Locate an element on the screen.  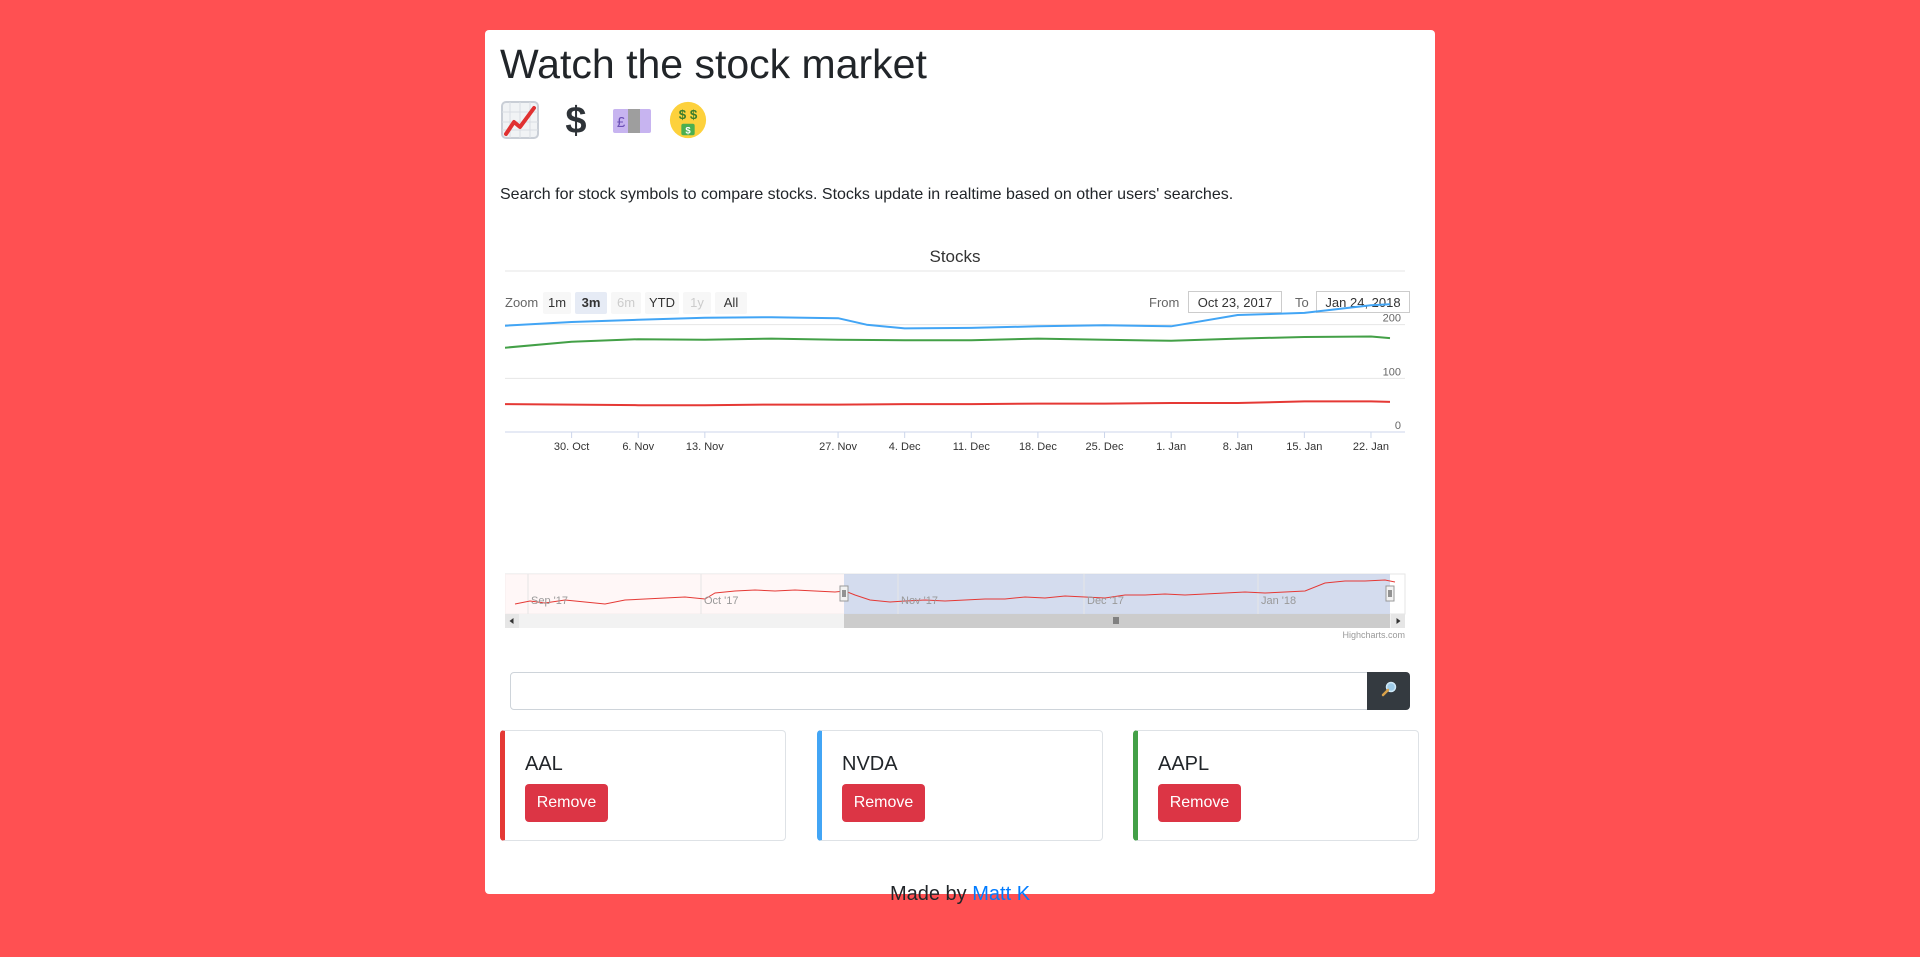
chart-navigator: Sep '17 Oct '17 Nov '17 Dec '17 Jan '18 is located at coordinates (955, 600).